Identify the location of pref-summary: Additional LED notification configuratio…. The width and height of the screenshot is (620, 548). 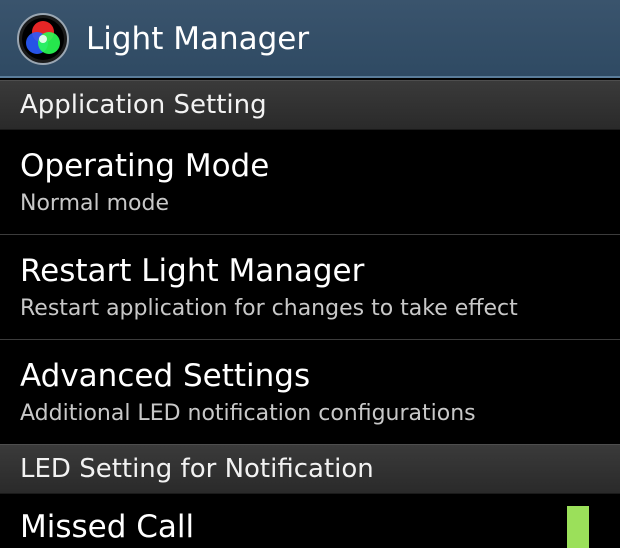
(248, 413).